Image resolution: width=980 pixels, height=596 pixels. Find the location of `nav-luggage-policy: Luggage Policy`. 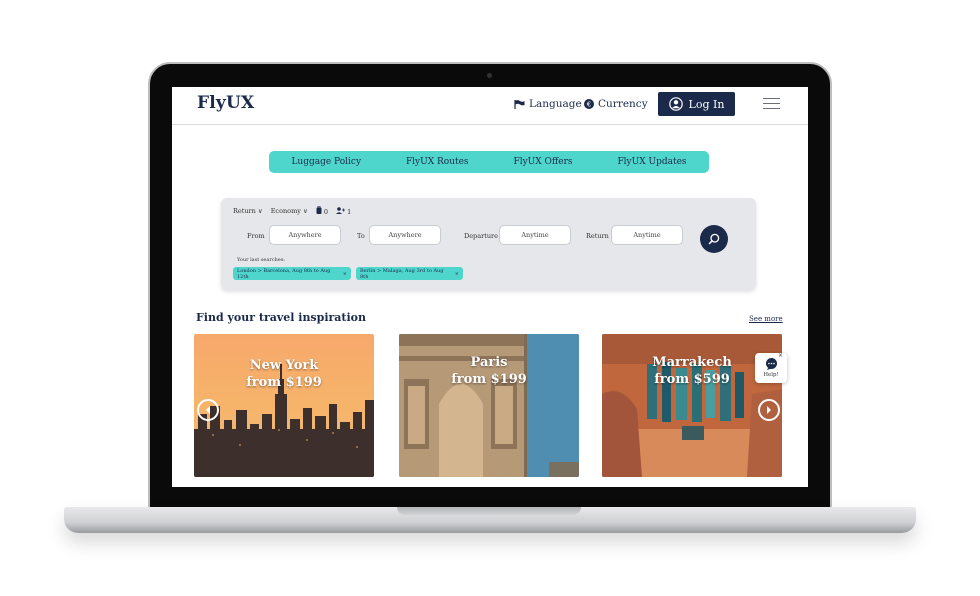

nav-luggage-policy: Luggage Policy is located at coordinates (326, 162).